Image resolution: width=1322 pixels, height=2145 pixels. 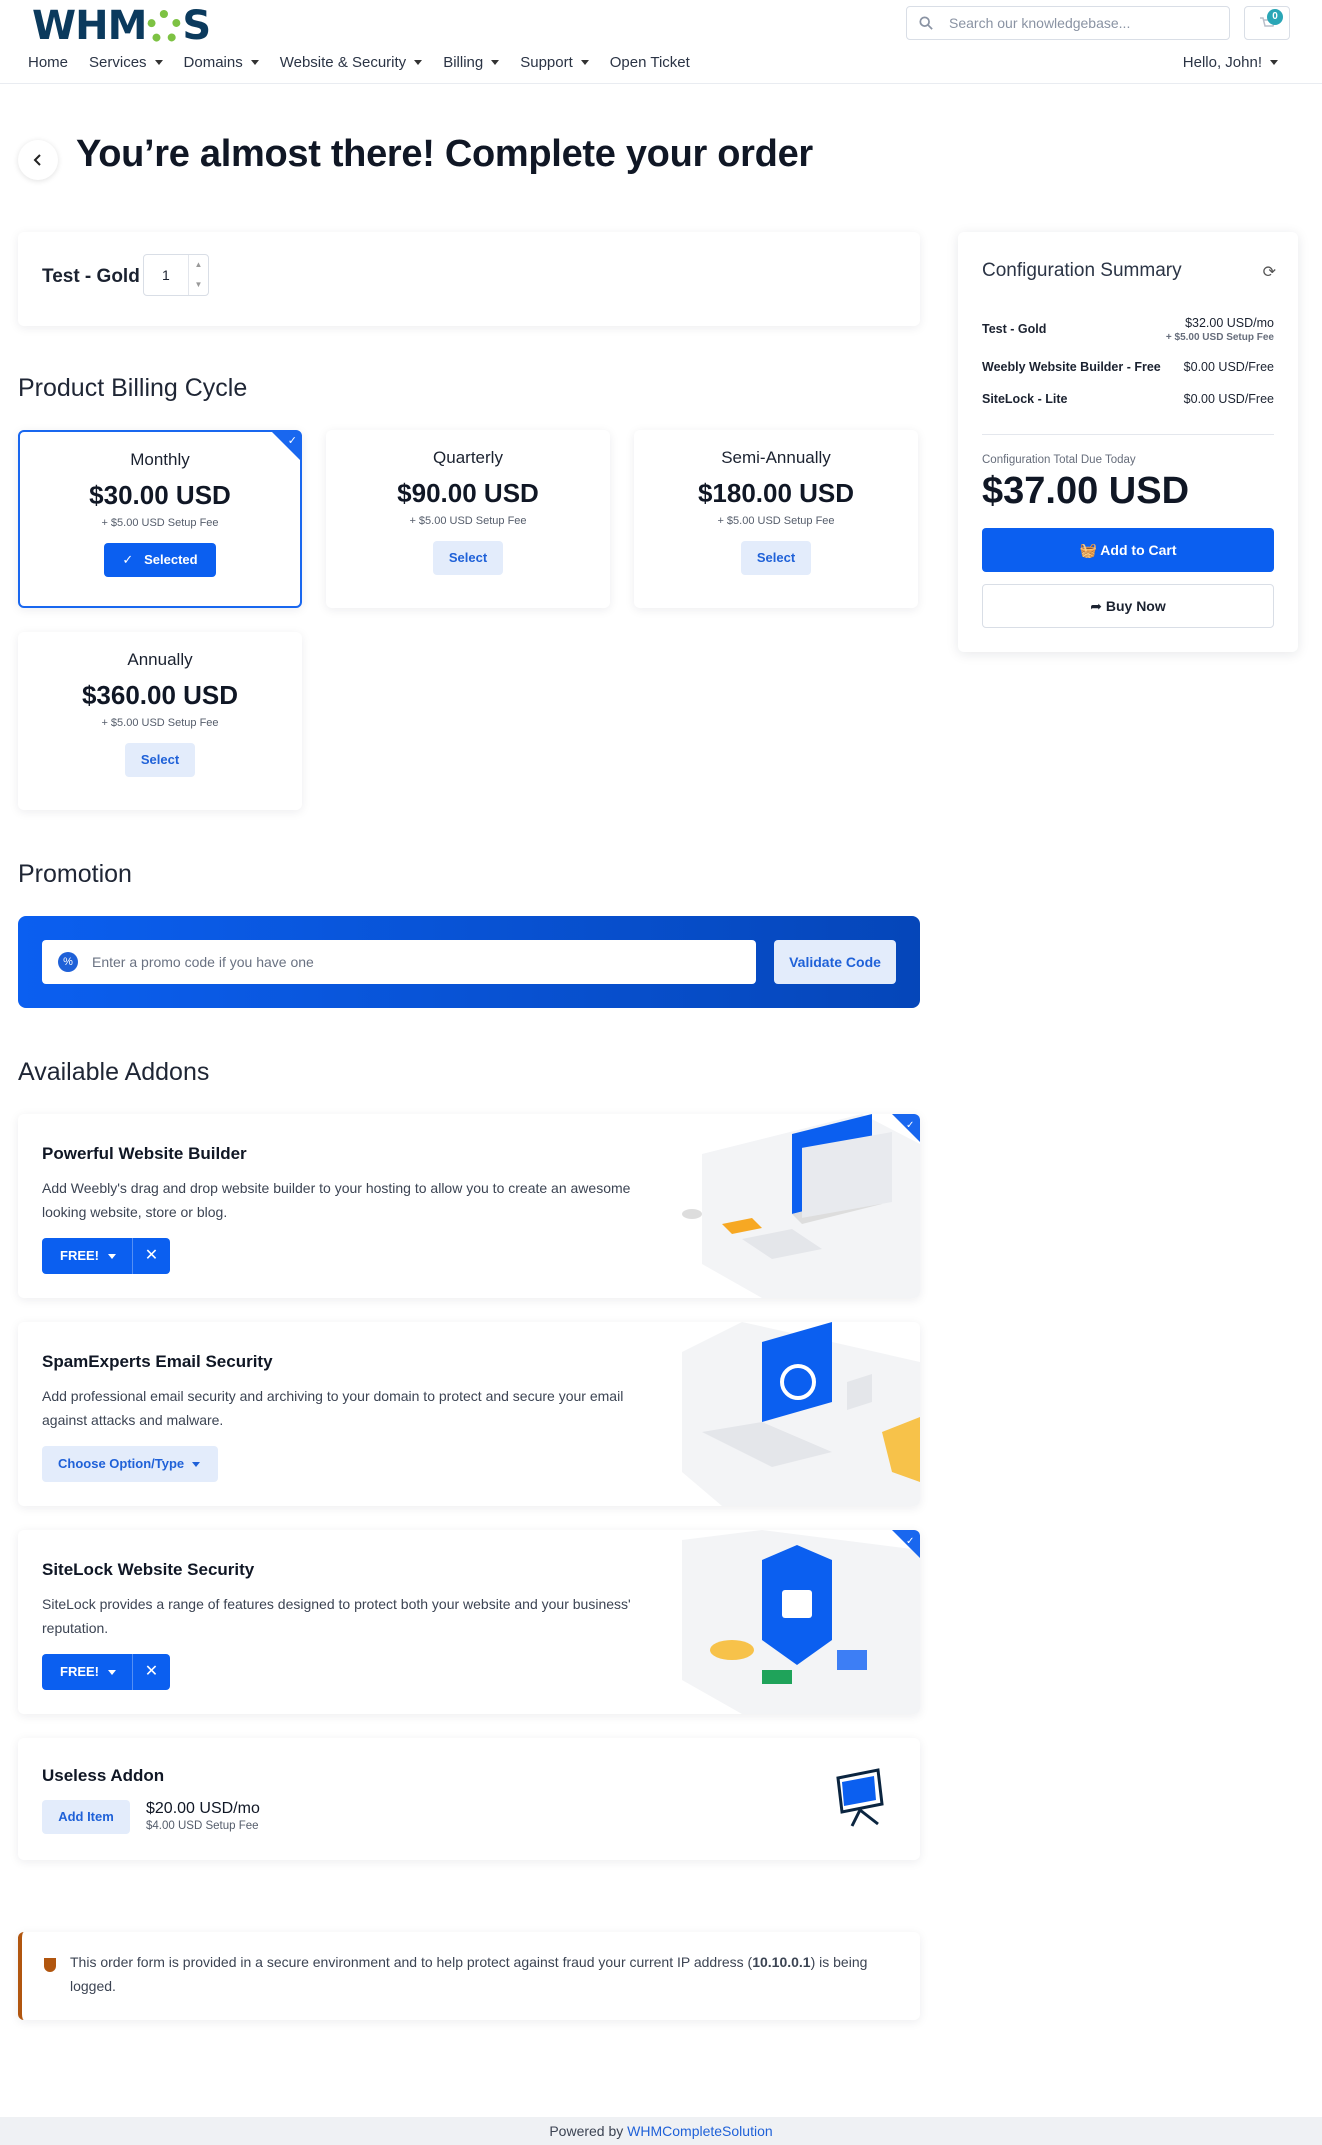 I want to click on nav-domains: Domains, so click(x=221, y=62).